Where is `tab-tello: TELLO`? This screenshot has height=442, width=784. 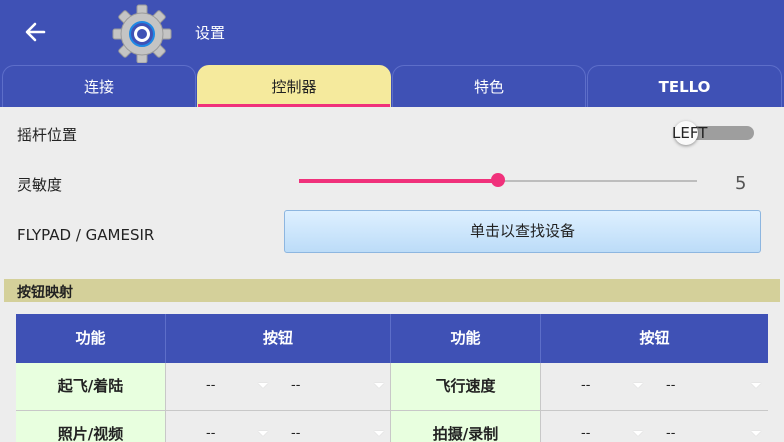
tab-tello: TELLO is located at coordinates (684, 86).